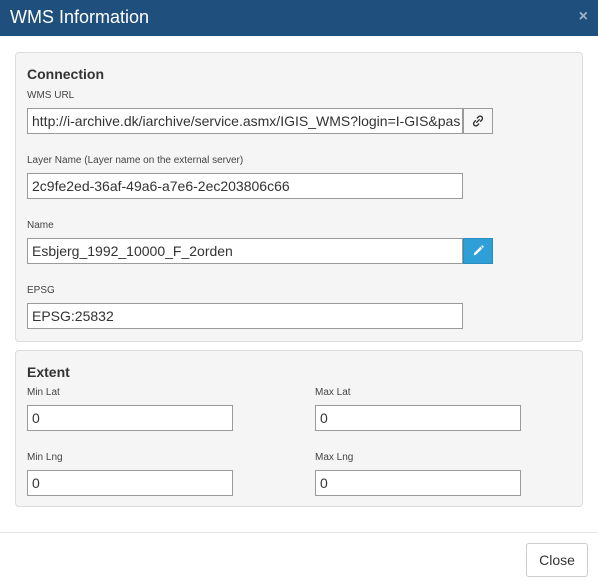 This screenshot has height=582, width=598. What do you see at coordinates (583, 17) in the screenshot?
I see `close-icon: ×` at bounding box center [583, 17].